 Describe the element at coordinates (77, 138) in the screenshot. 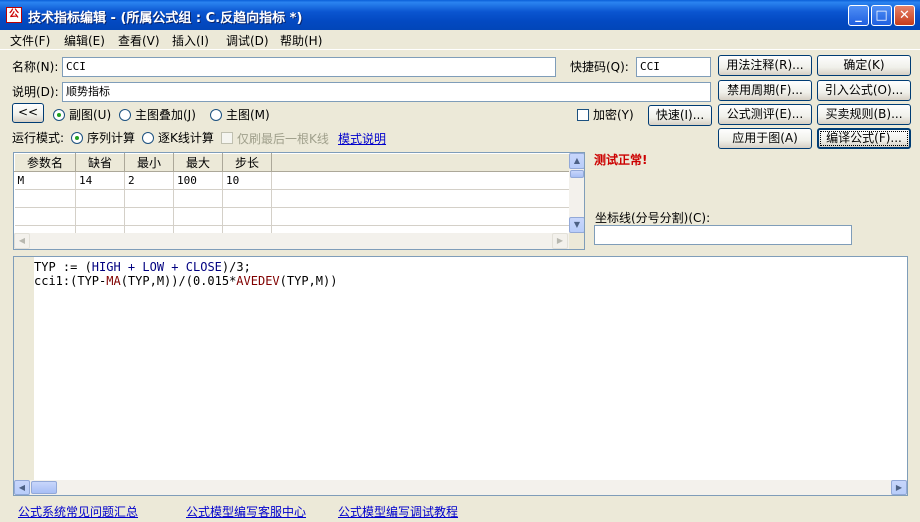

I see `radio-mode-sequence` at that location.